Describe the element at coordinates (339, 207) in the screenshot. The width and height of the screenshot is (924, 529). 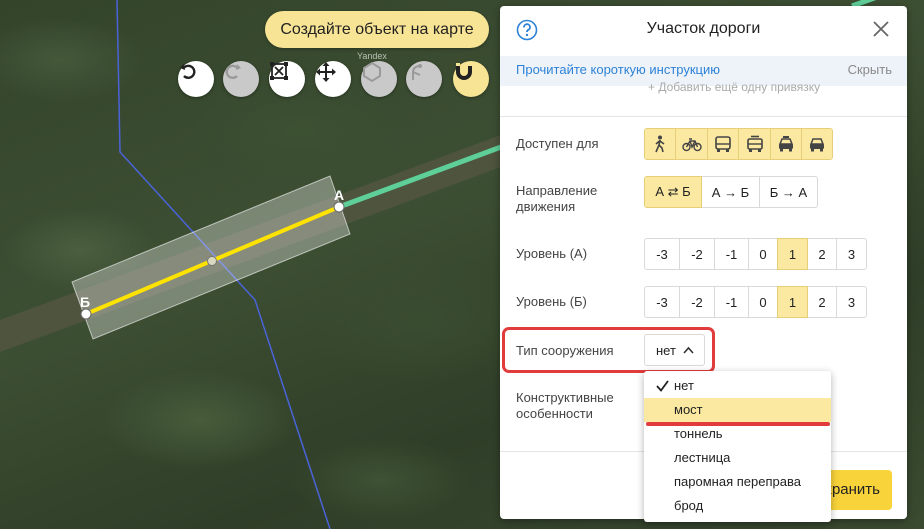
I see `point-a-handle` at that location.